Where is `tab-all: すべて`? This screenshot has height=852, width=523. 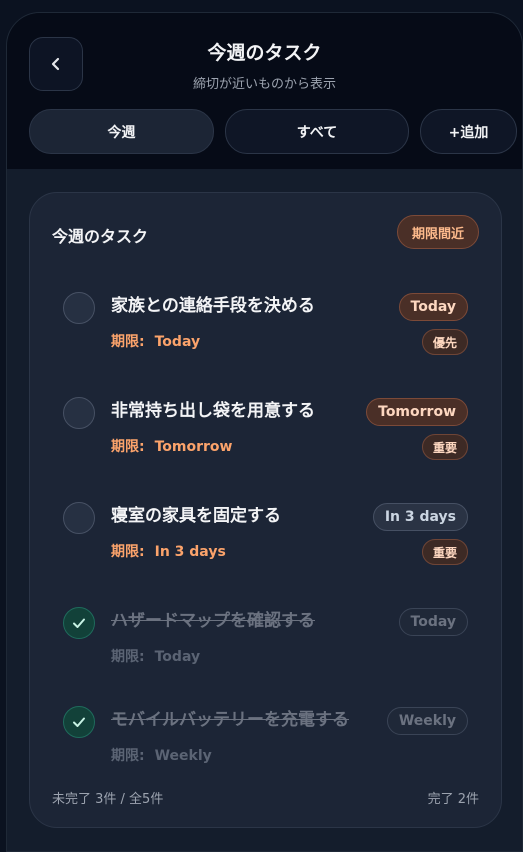
tab-all: すべて is located at coordinates (317, 131).